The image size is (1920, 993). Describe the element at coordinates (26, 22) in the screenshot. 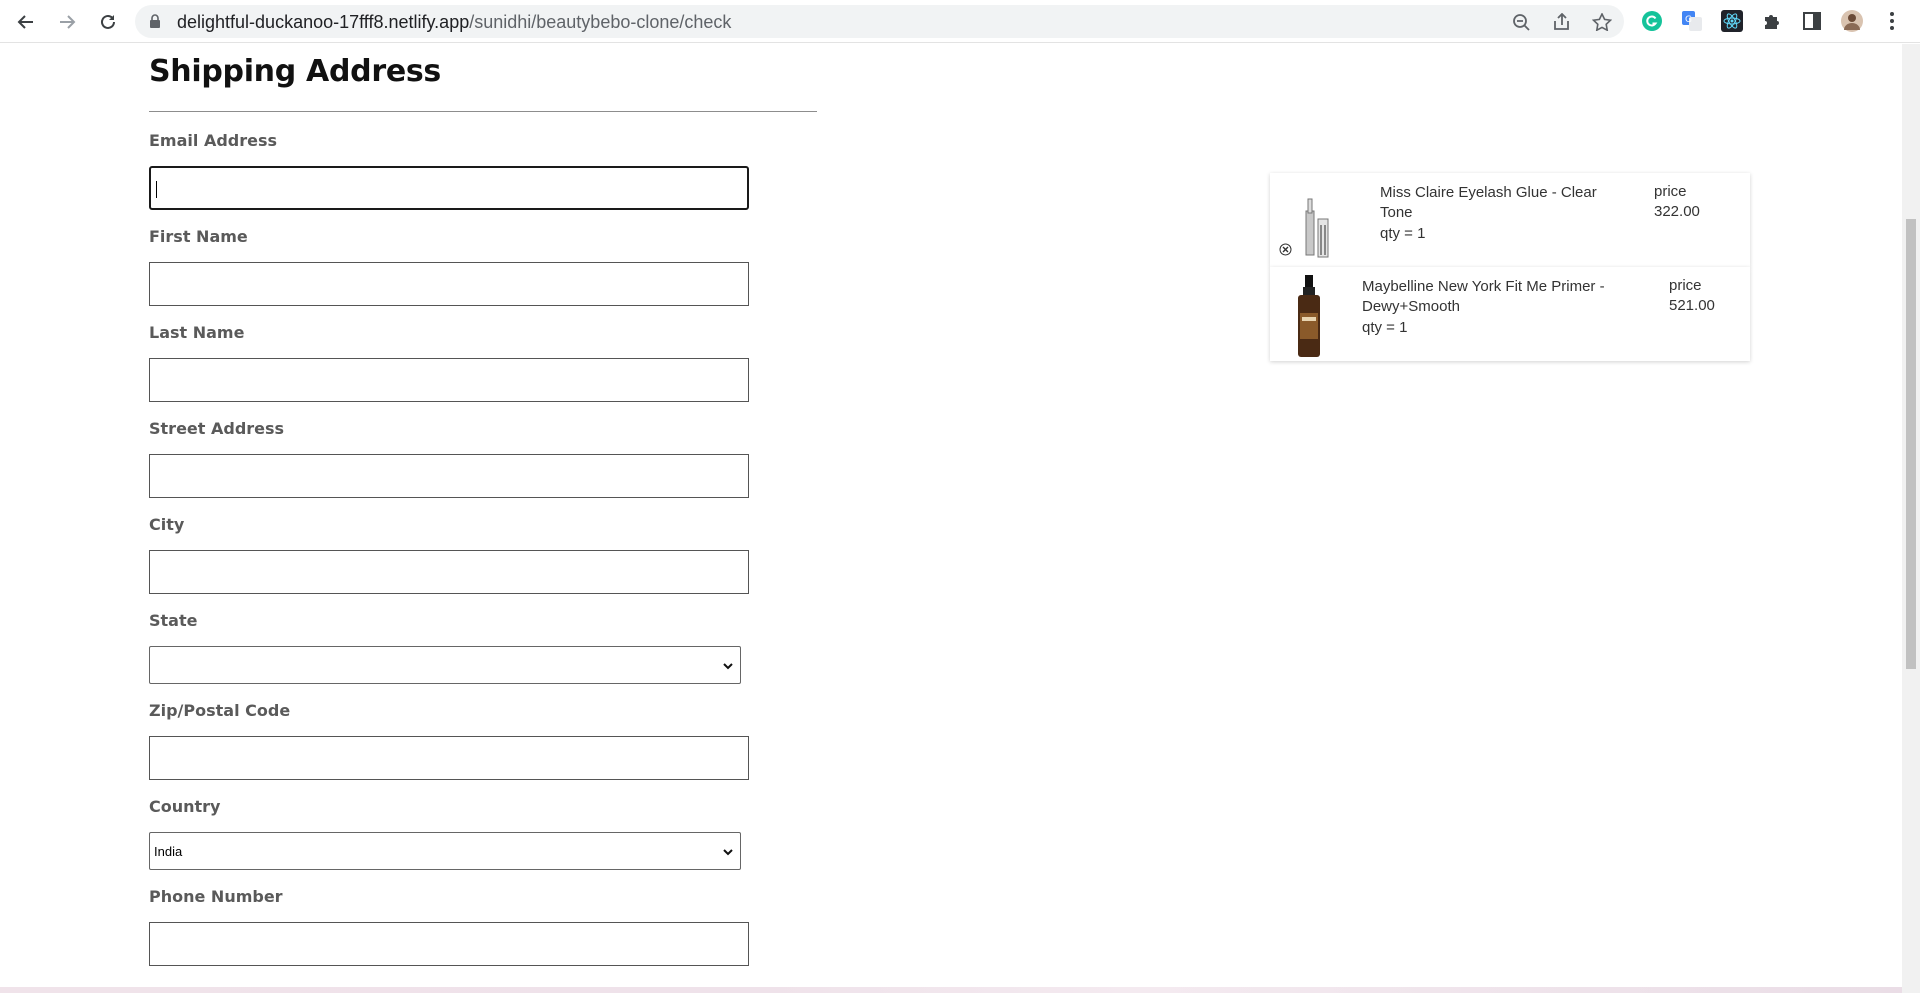

I see `back-icon` at that location.